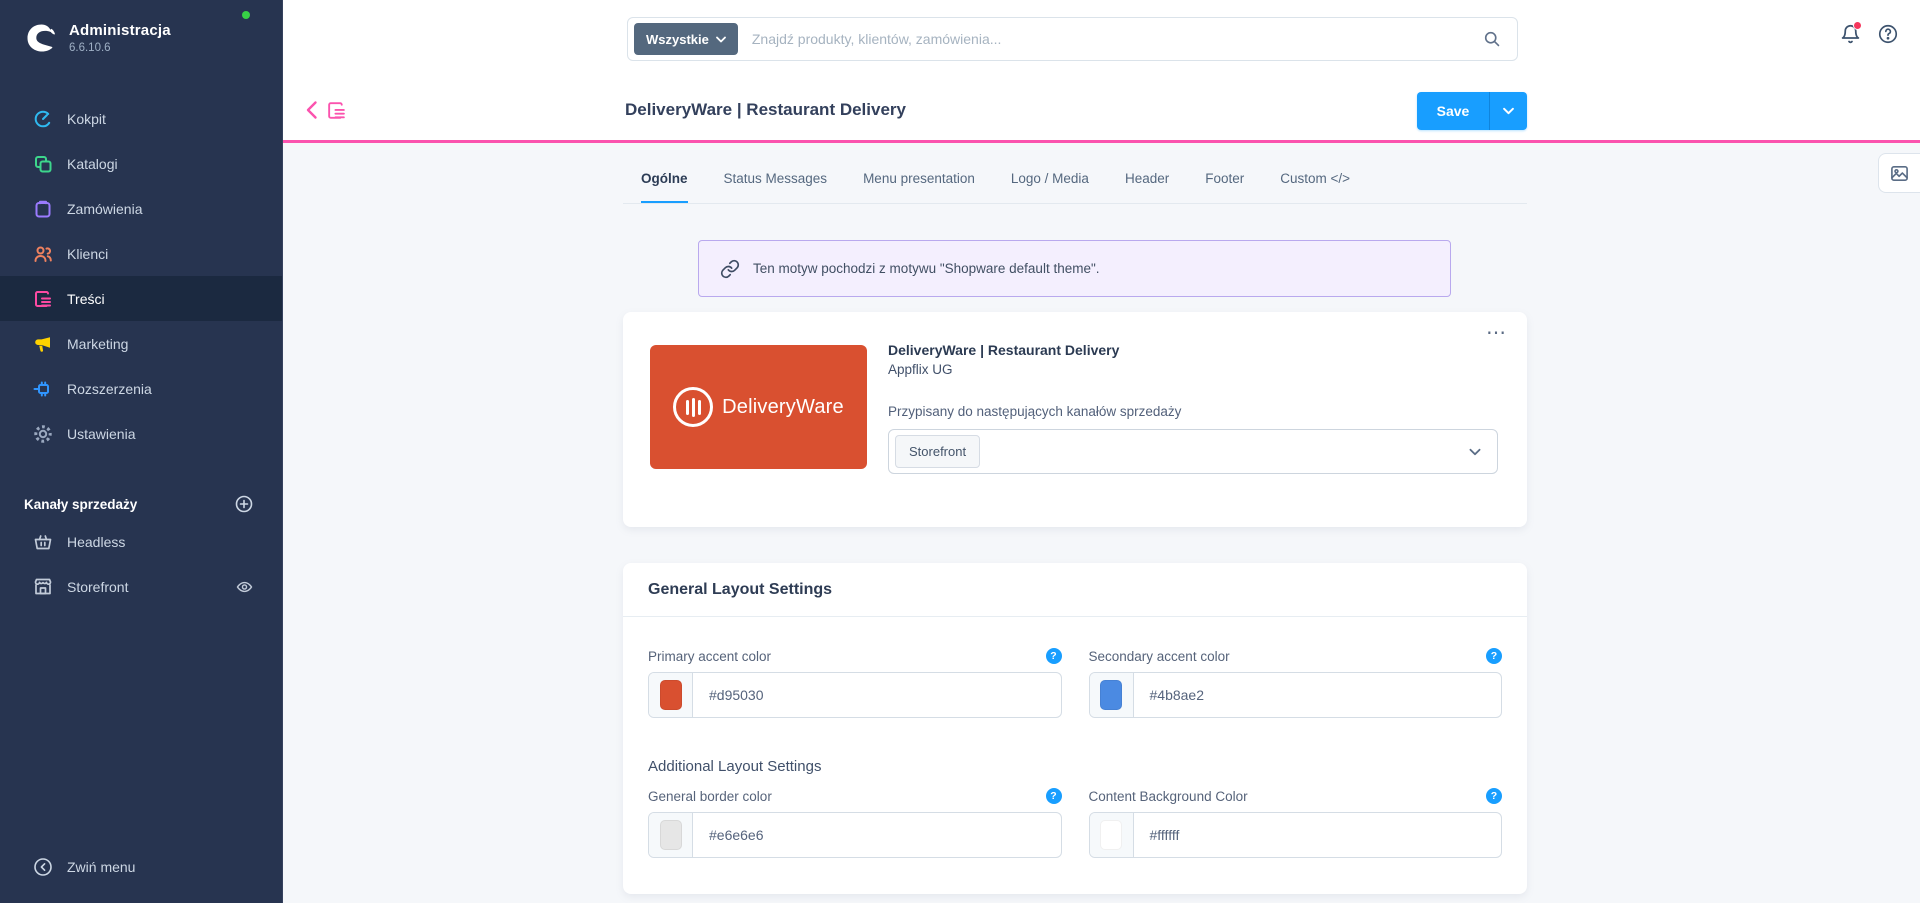 Image resolution: width=1920 pixels, height=903 pixels. What do you see at coordinates (43, 344) in the screenshot?
I see `megaphone-icon` at bounding box center [43, 344].